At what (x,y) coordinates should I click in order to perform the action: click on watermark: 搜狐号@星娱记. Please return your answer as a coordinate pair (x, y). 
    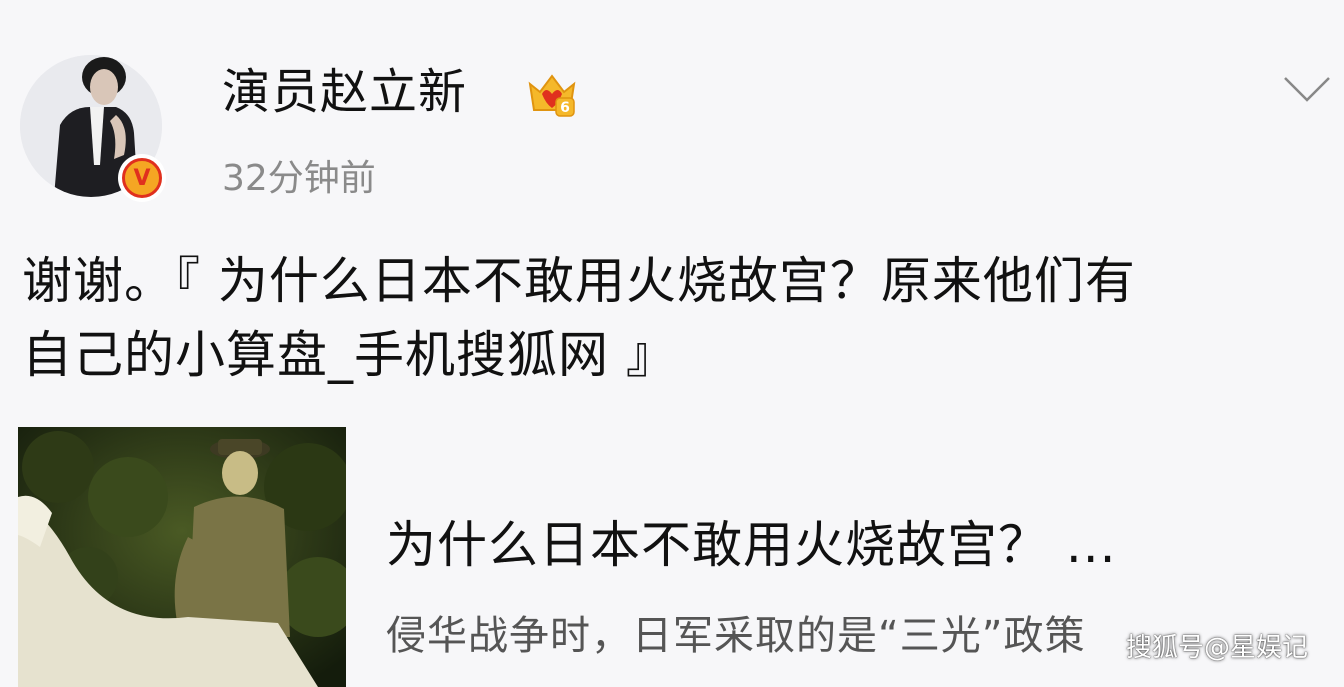
    Looking at the image, I should click on (1217, 648).